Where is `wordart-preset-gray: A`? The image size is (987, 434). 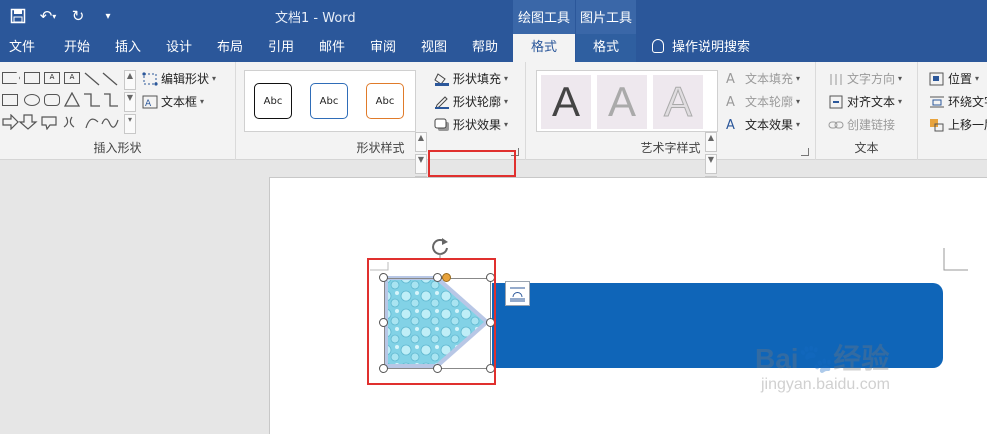 wordart-preset-gray: A is located at coordinates (622, 102).